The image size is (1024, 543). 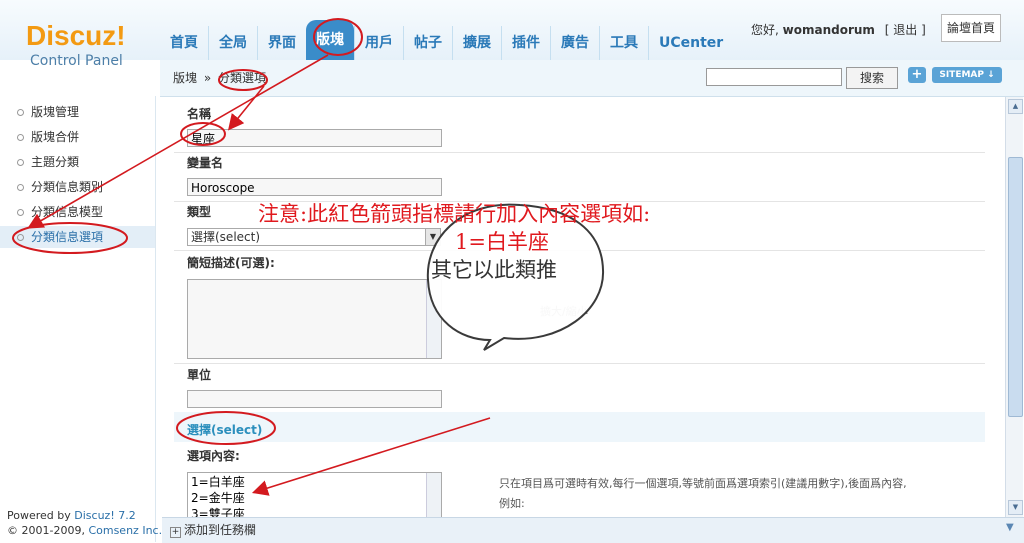 What do you see at coordinates (199, 212) in the screenshot?
I see `type-label: 類型` at bounding box center [199, 212].